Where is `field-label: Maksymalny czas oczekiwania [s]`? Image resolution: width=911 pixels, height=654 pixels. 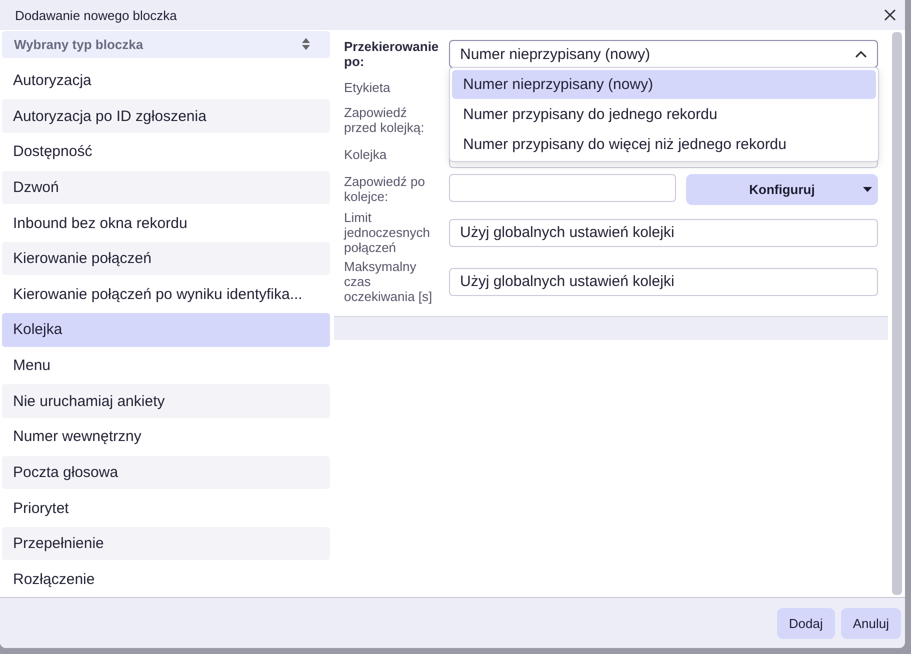 field-label: Maksymalny czas oczekiwania [s] is located at coordinates (389, 281).